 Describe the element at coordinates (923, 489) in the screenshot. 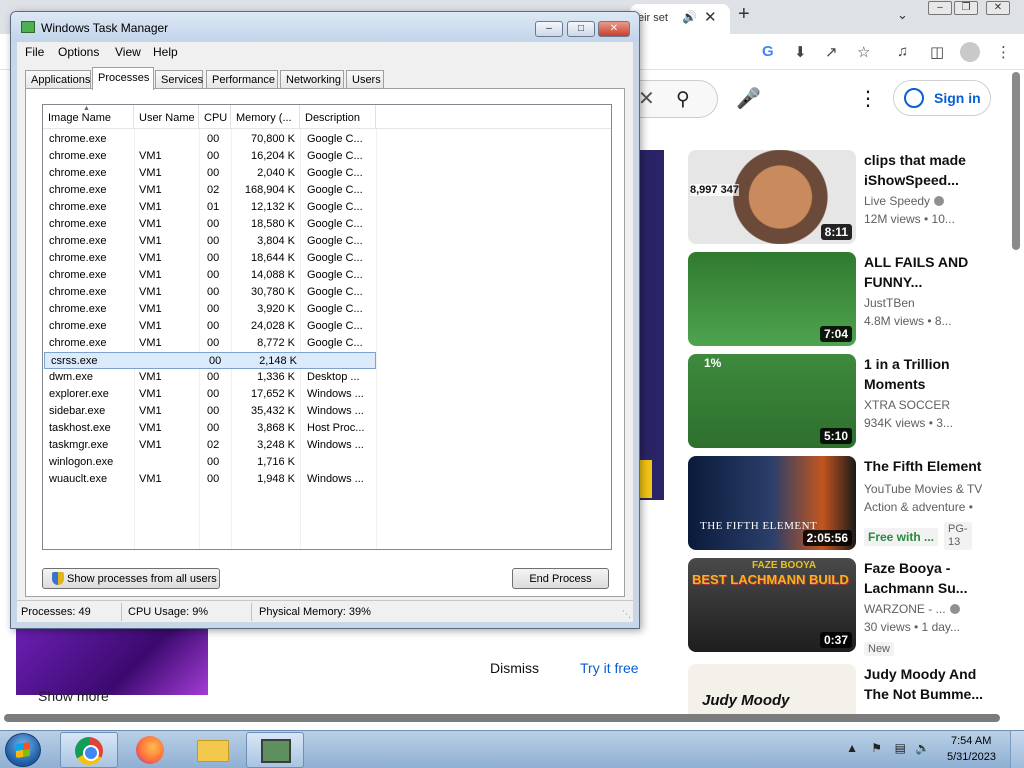

I see `video-channel: YouTube Movies & TV` at that location.